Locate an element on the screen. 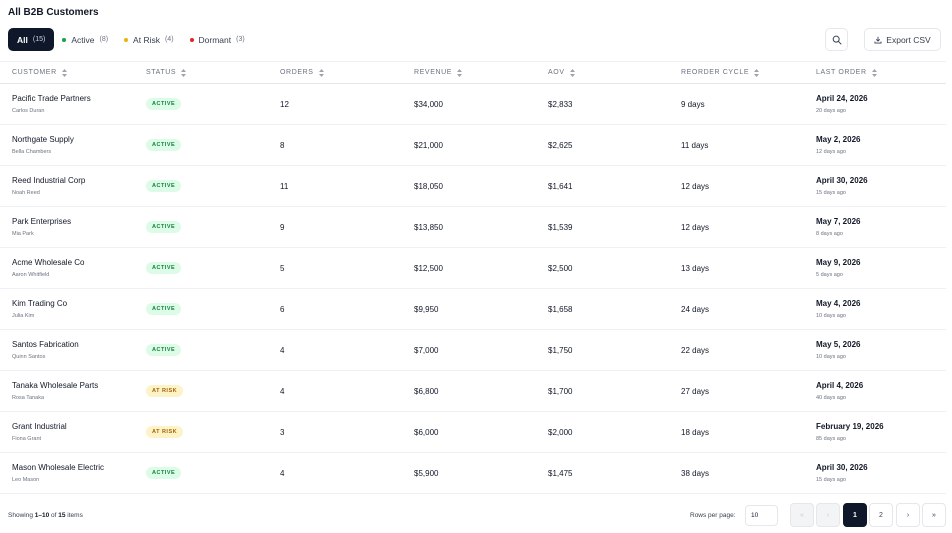 Image resolution: width=952 pixels, height=533 pixels. customer-contact: Fiona Grant is located at coordinates (27, 439).